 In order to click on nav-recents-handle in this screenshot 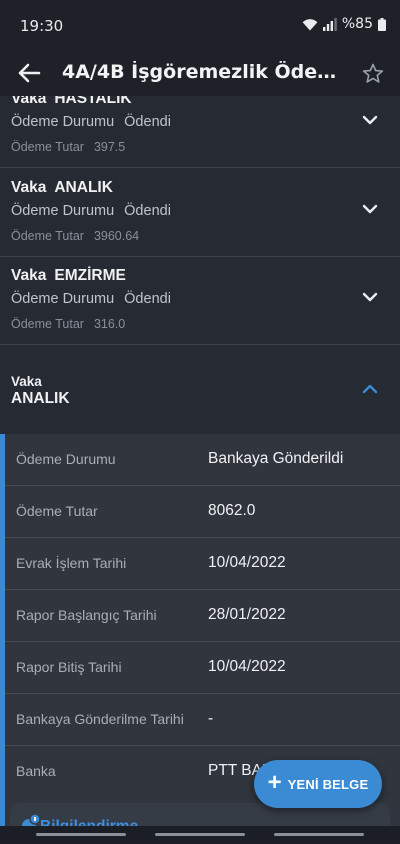, I will do `click(319, 834)`.